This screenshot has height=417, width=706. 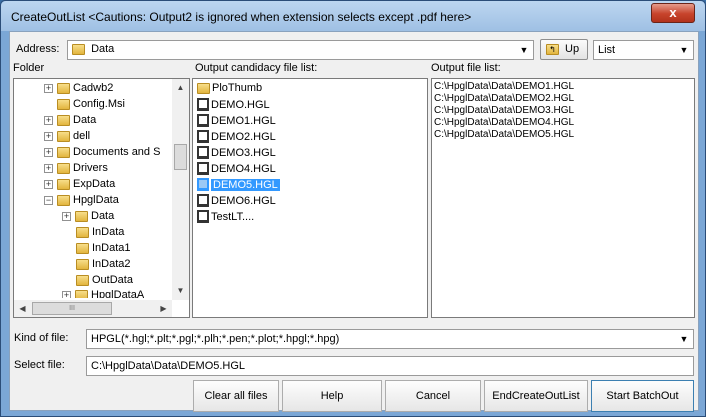 I want to click on list-item: DEMO6.HGL, so click(x=236, y=202).